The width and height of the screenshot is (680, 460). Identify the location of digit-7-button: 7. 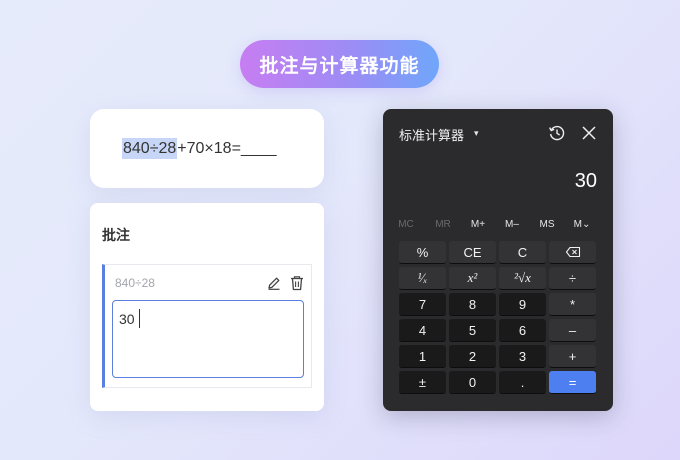
(422, 304).